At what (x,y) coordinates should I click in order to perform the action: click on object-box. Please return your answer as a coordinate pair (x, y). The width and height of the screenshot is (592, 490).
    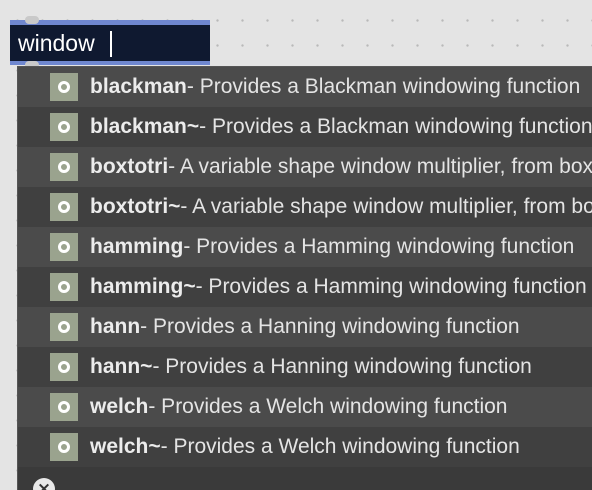
    Looking at the image, I should click on (110, 42).